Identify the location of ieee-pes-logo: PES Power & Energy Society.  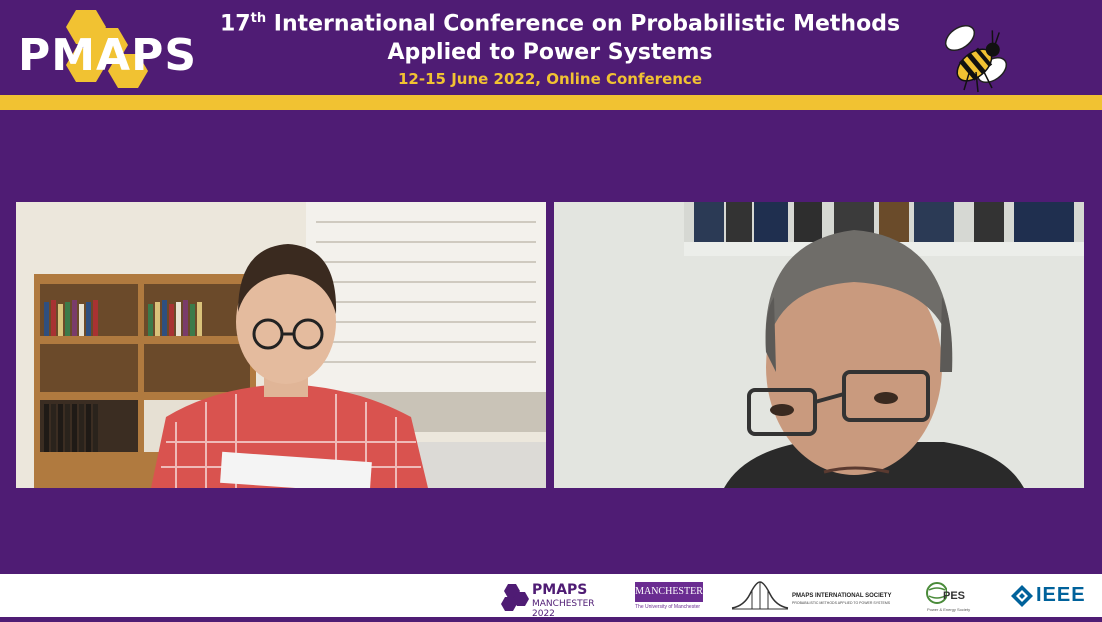
(955, 596).